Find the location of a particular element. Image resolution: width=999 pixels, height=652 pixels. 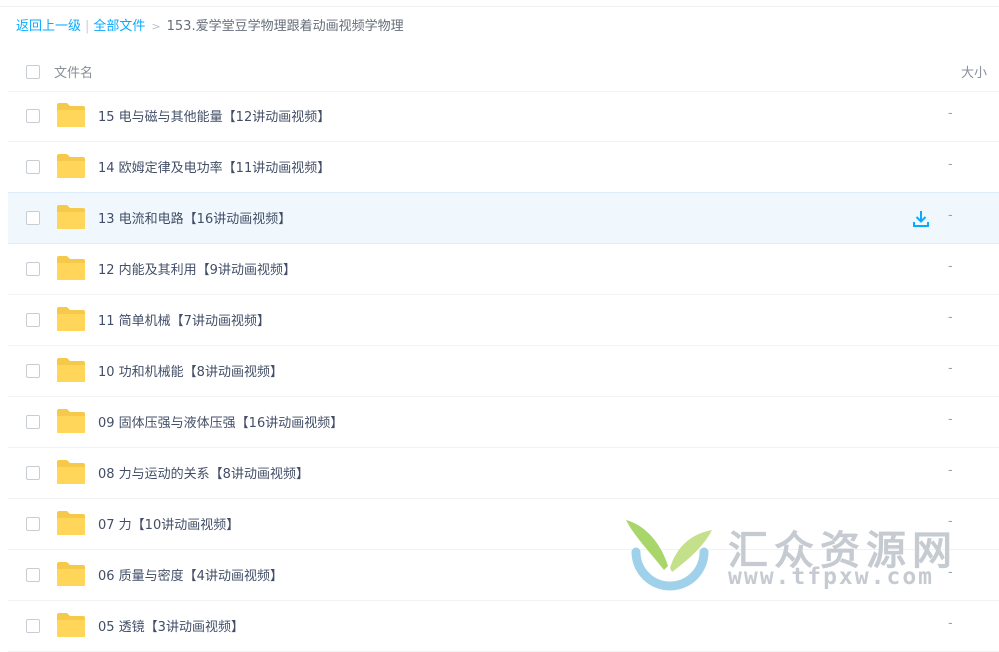

name-column-header: 文件名 is located at coordinates (73, 71).